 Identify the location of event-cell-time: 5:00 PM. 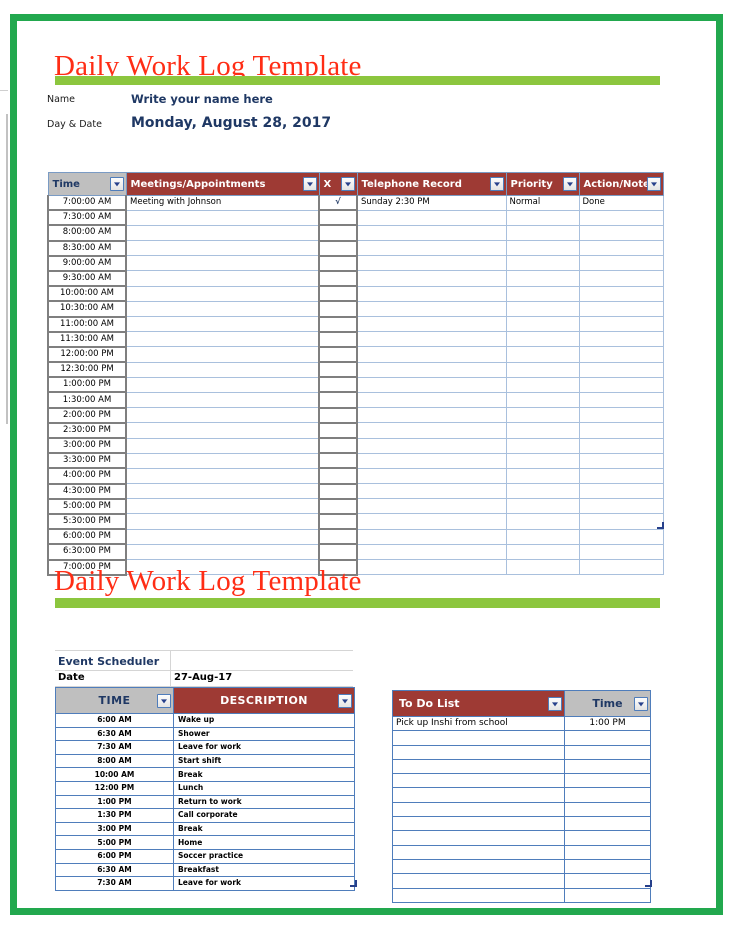
(114, 842).